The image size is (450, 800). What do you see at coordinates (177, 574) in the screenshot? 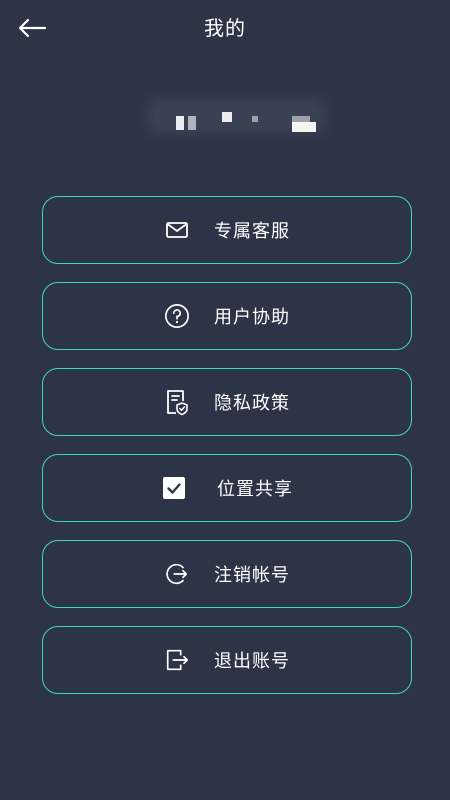
I see `logout-circle-icon` at bounding box center [177, 574].